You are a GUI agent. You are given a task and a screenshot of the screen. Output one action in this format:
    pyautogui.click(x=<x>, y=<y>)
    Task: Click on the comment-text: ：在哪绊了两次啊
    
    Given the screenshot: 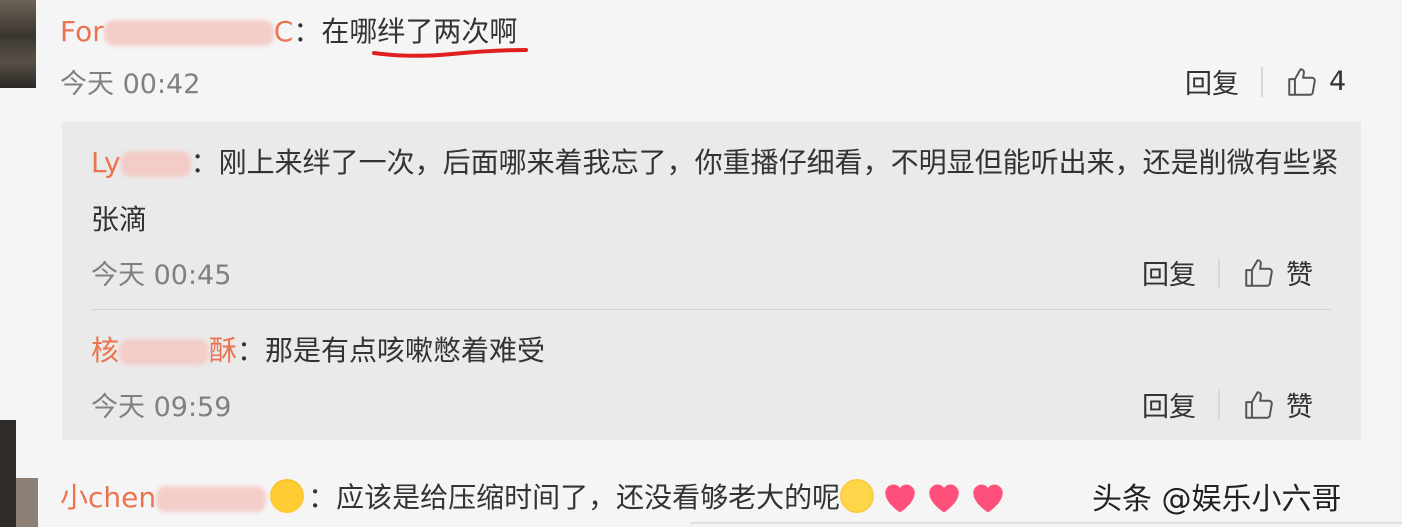 What is the action you would take?
    pyautogui.click(x=405, y=31)
    